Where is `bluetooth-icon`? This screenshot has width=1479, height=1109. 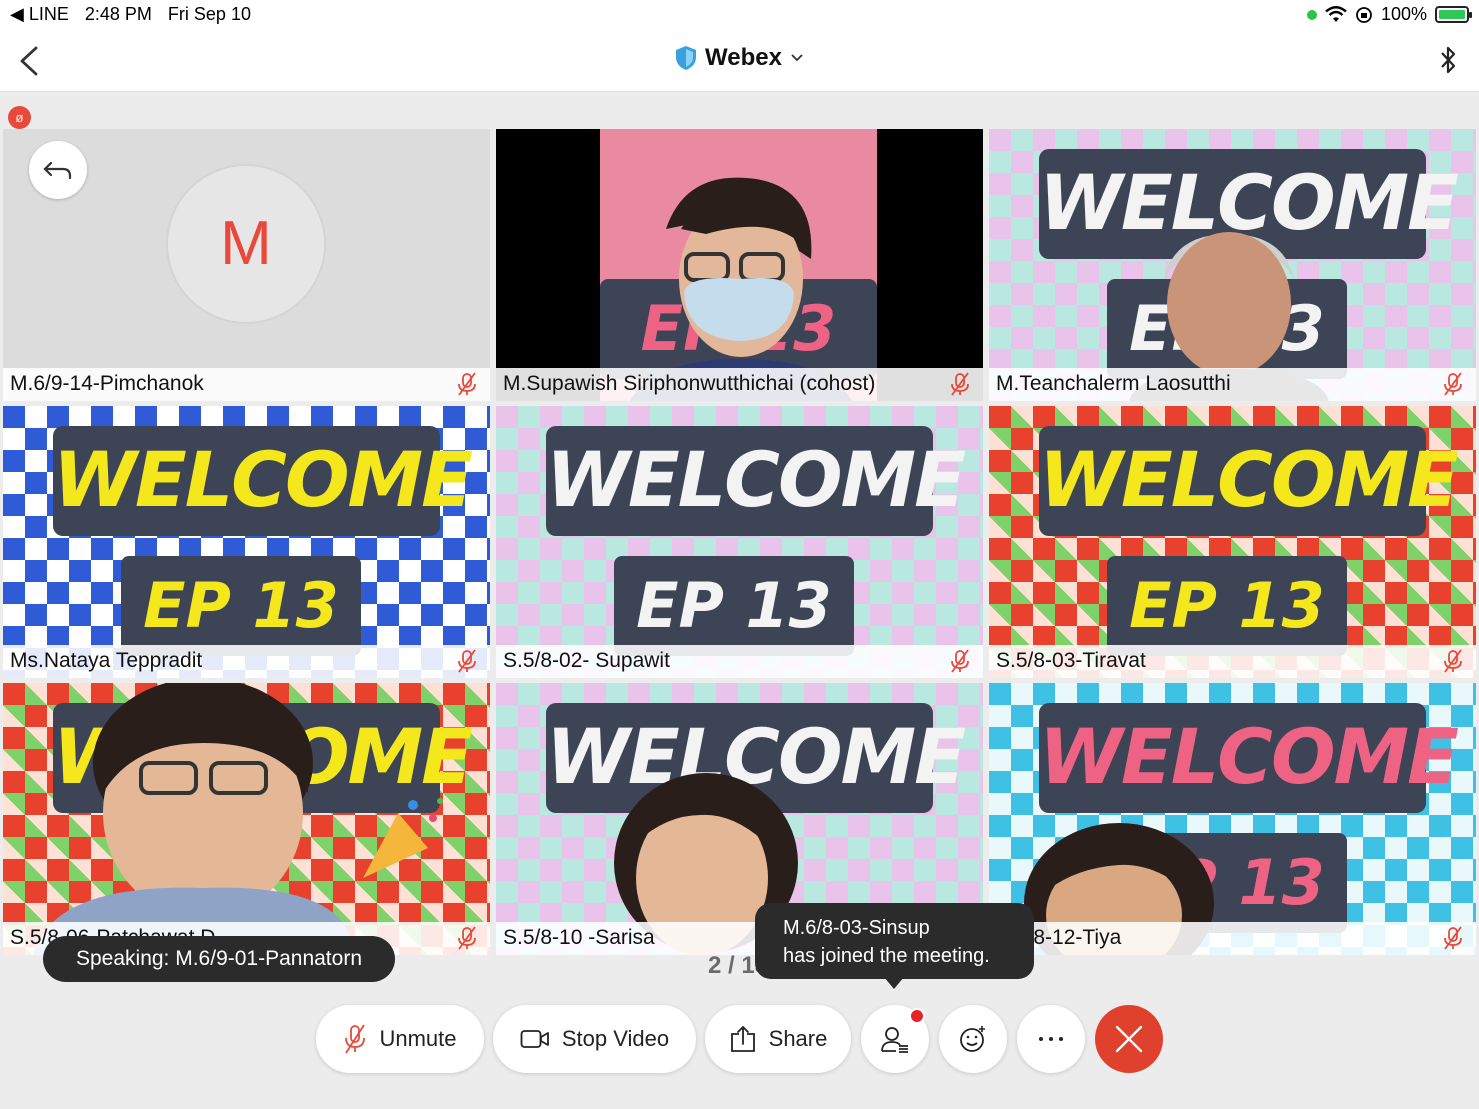 bluetooth-icon is located at coordinates (1448, 61).